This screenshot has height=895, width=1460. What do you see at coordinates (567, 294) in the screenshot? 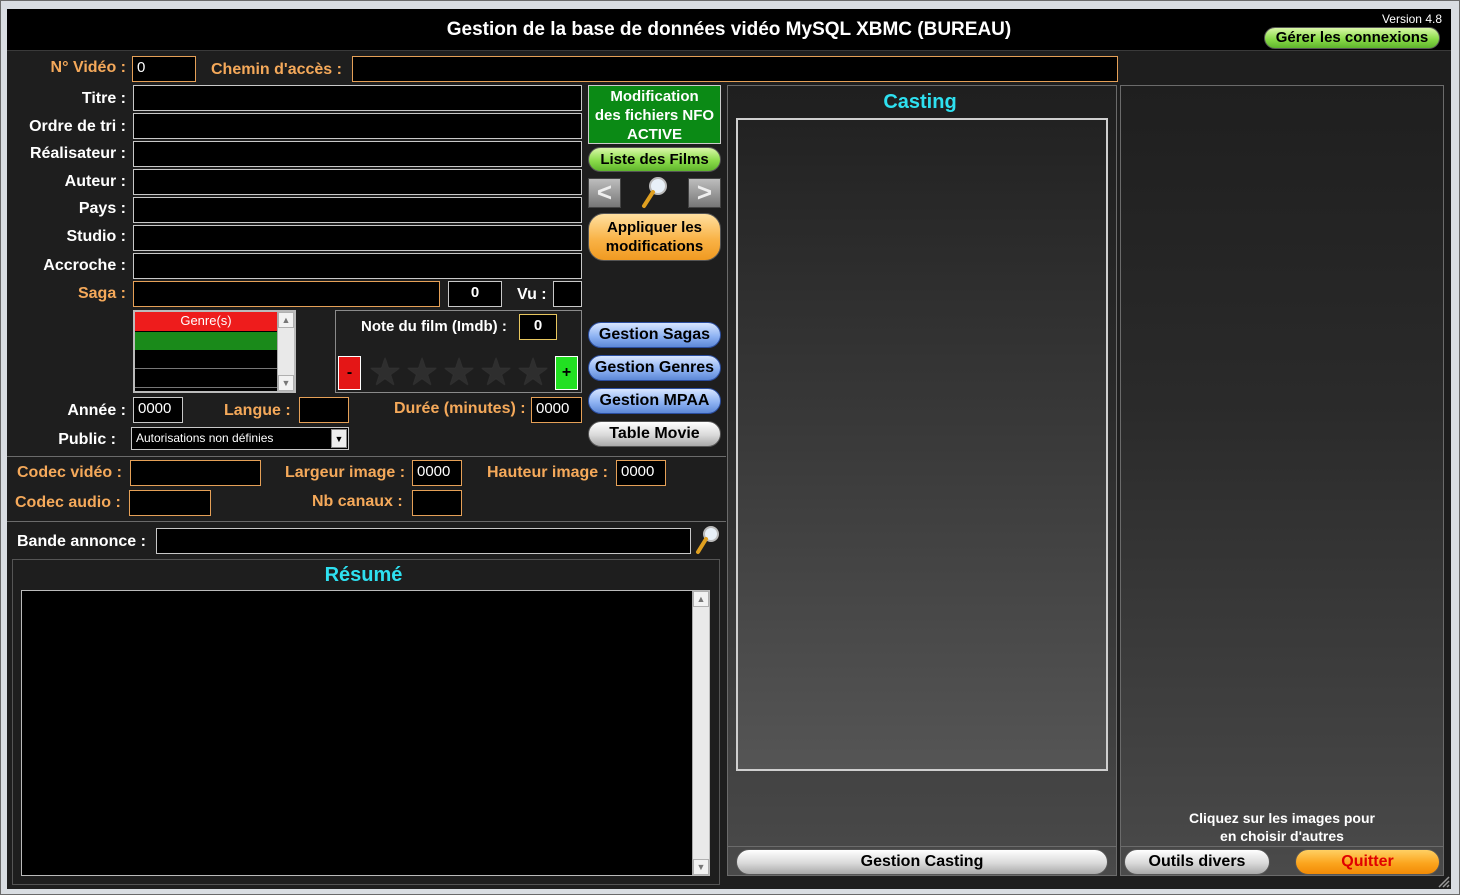
I see `seen-field` at bounding box center [567, 294].